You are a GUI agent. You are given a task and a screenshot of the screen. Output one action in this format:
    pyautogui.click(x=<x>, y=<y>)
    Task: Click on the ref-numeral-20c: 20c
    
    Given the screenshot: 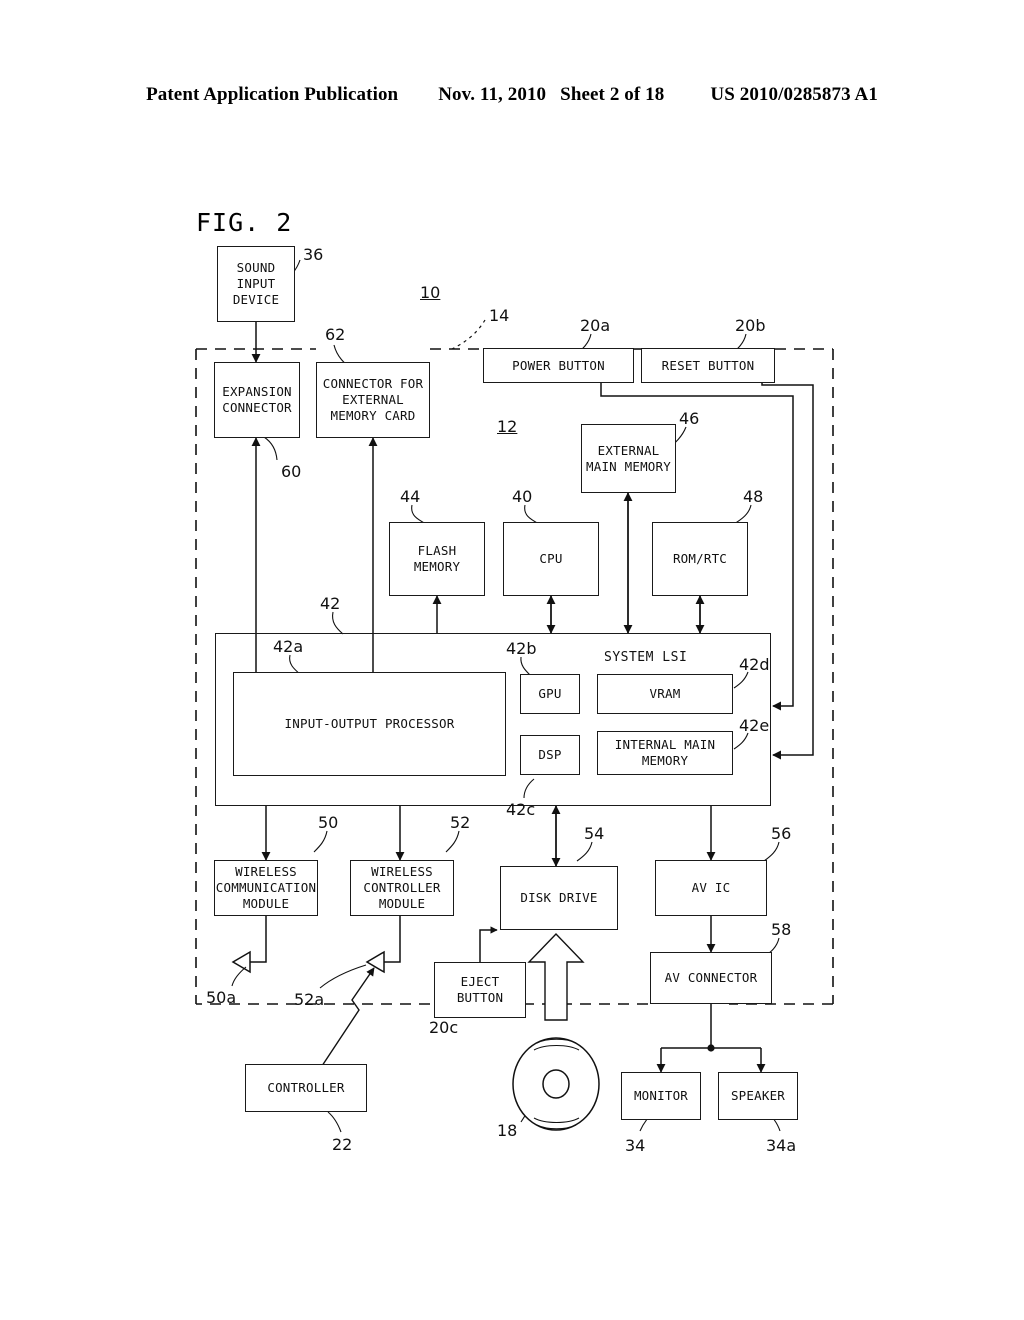 What is the action you would take?
    pyautogui.click(x=444, y=1027)
    